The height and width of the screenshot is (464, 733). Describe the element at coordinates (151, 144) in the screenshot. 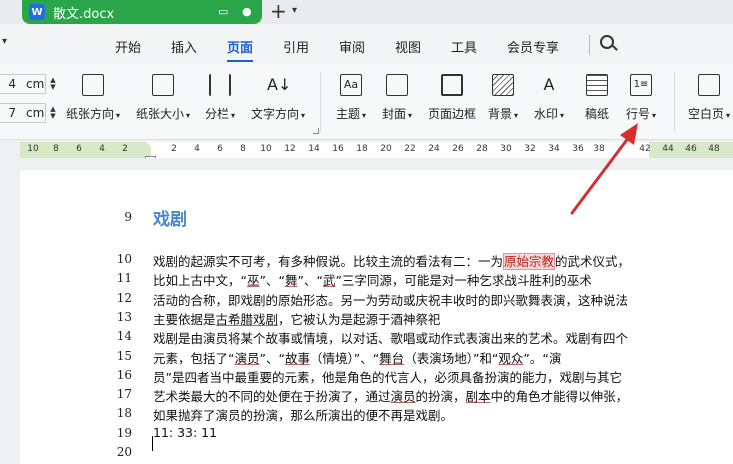

I see `first-line-indent-marker` at that location.